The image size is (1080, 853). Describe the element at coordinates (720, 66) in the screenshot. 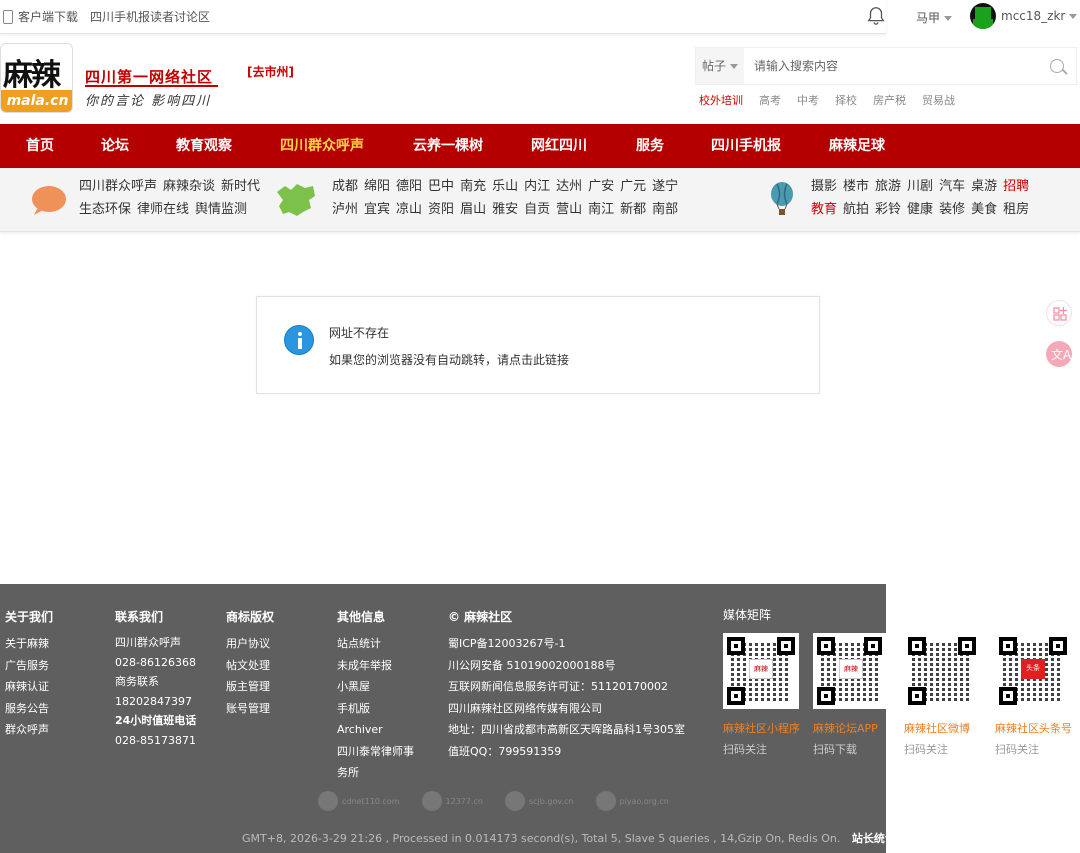

I see `search-type-select: 帖子` at that location.